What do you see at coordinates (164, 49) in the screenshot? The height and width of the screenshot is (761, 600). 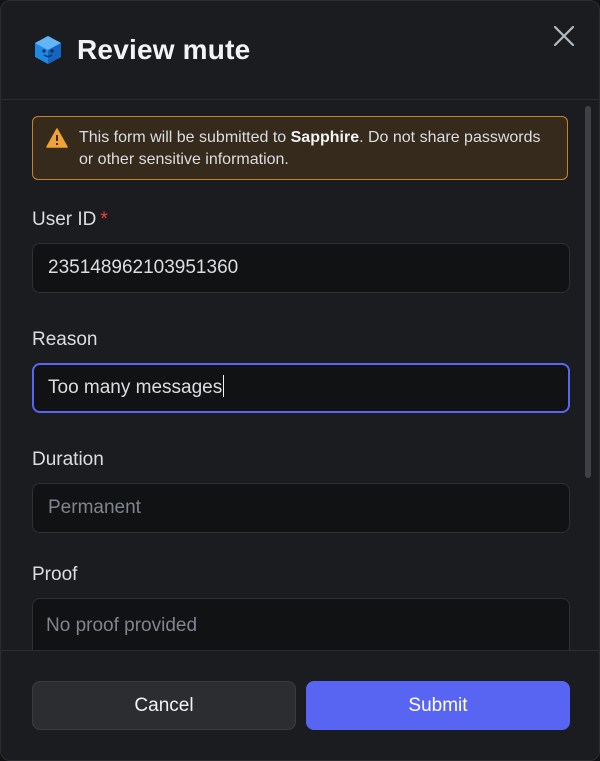 I see `dialog-title: Review mute` at bounding box center [164, 49].